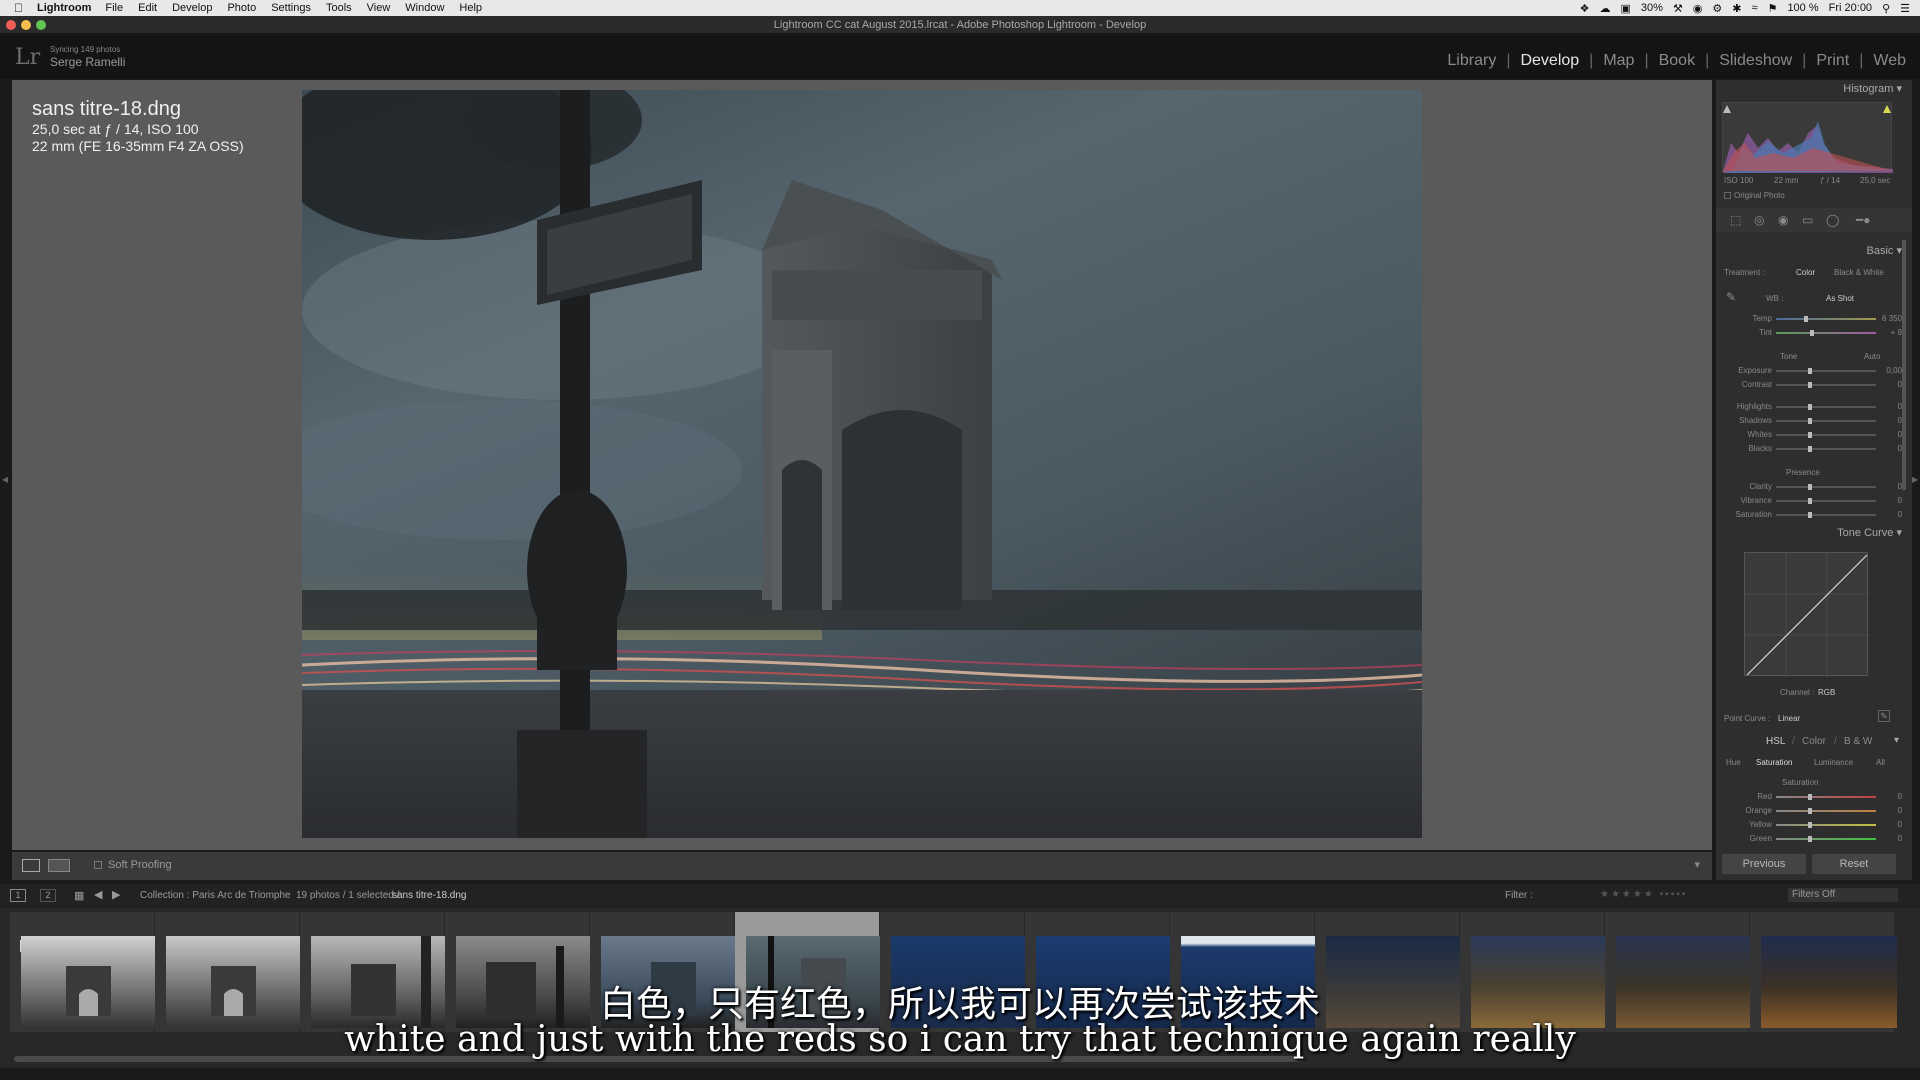 Image resolution: width=1920 pixels, height=1080 pixels. I want to click on whites-slider-thumb, so click(1810, 435).